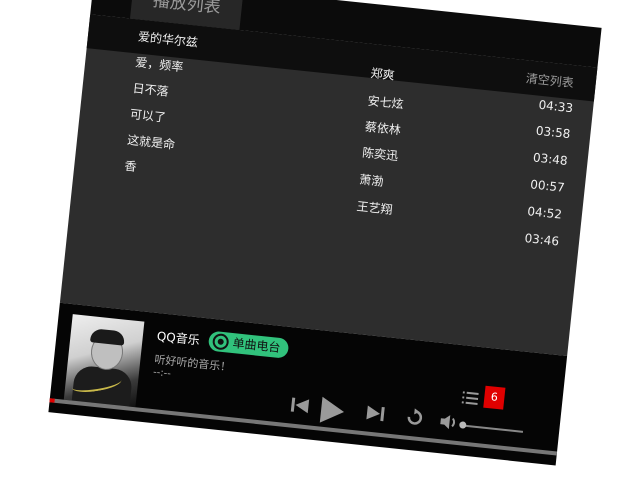 This screenshot has width=640, height=480. What do you see at coordinates (544, 213) in the screenshot?
I see `song-duration: 04:52` at bounding box center [544, 213].